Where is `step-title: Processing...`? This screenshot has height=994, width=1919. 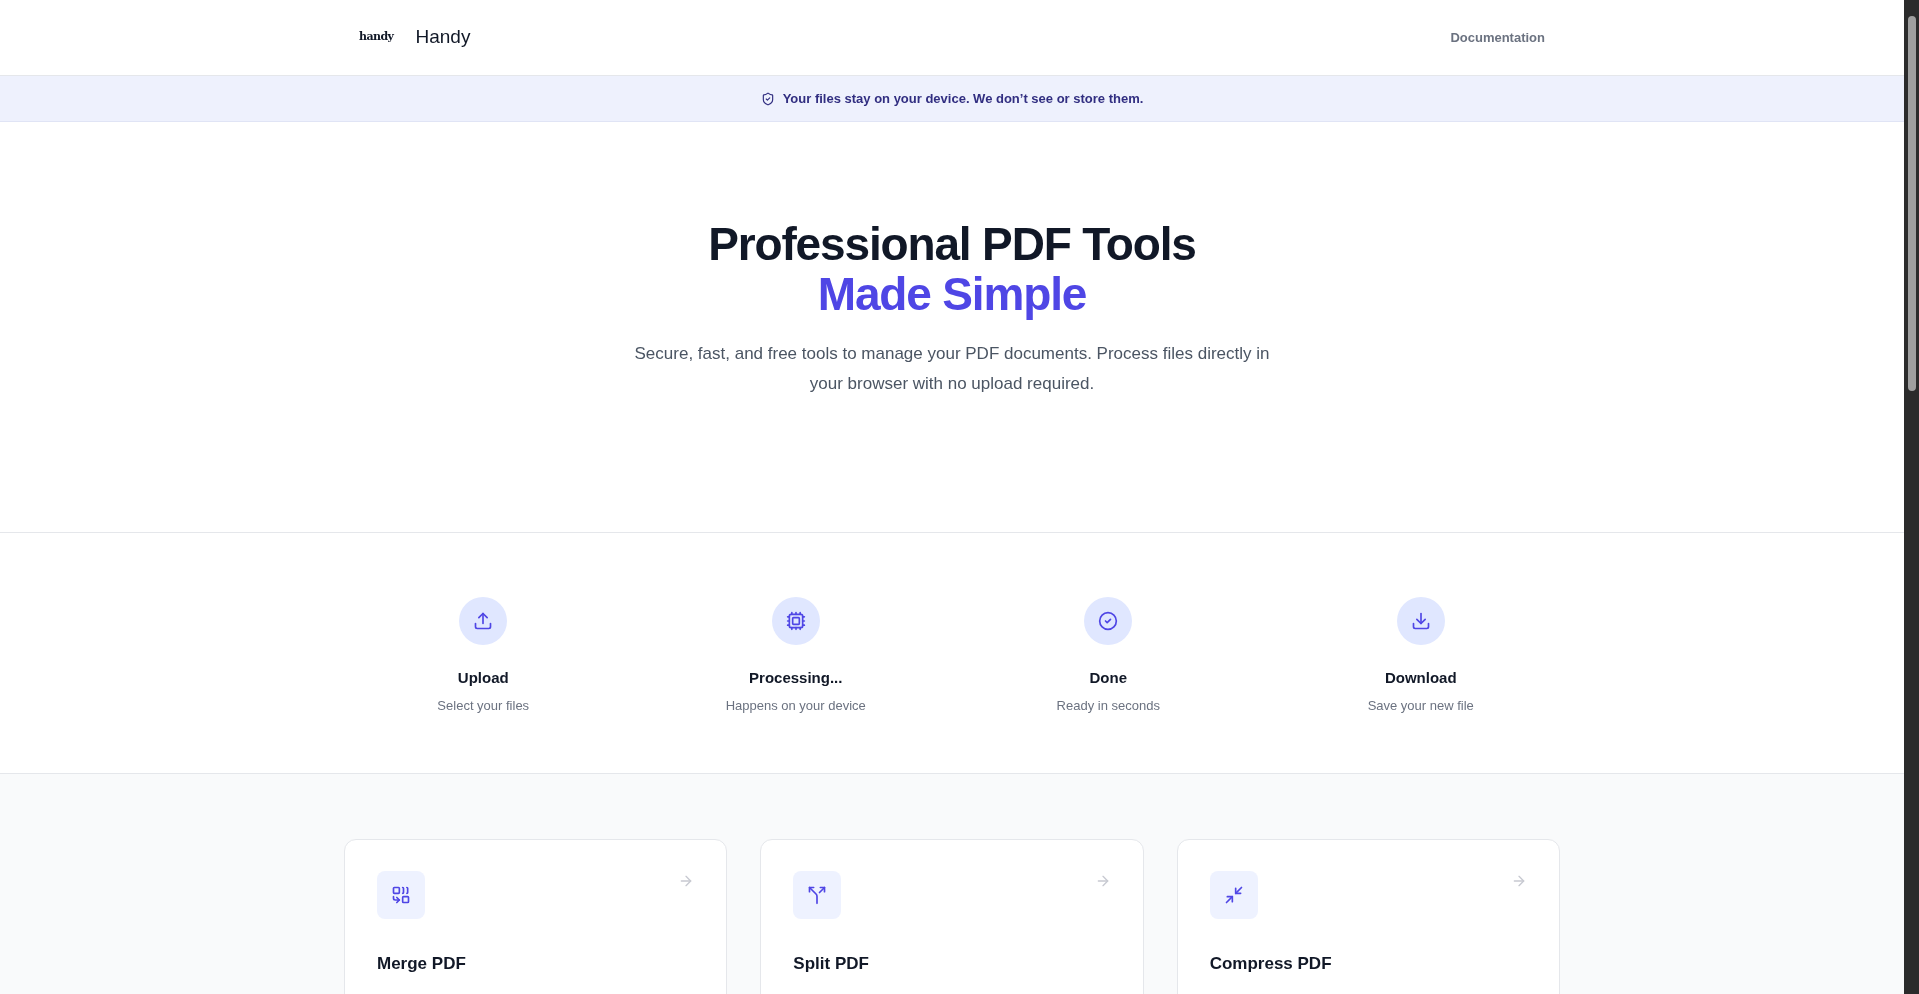
step-title: Processing... is located at coordinates (796, 678).